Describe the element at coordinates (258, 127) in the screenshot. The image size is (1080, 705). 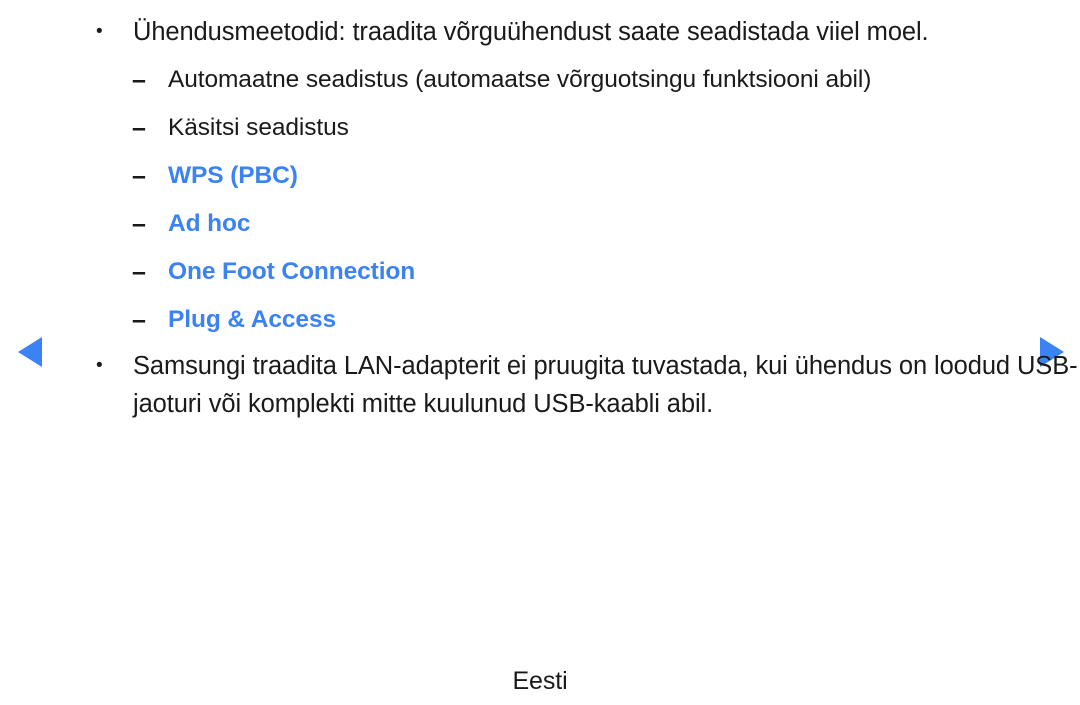
I see `list-item-label: Käsitsi seadistus` at that location.